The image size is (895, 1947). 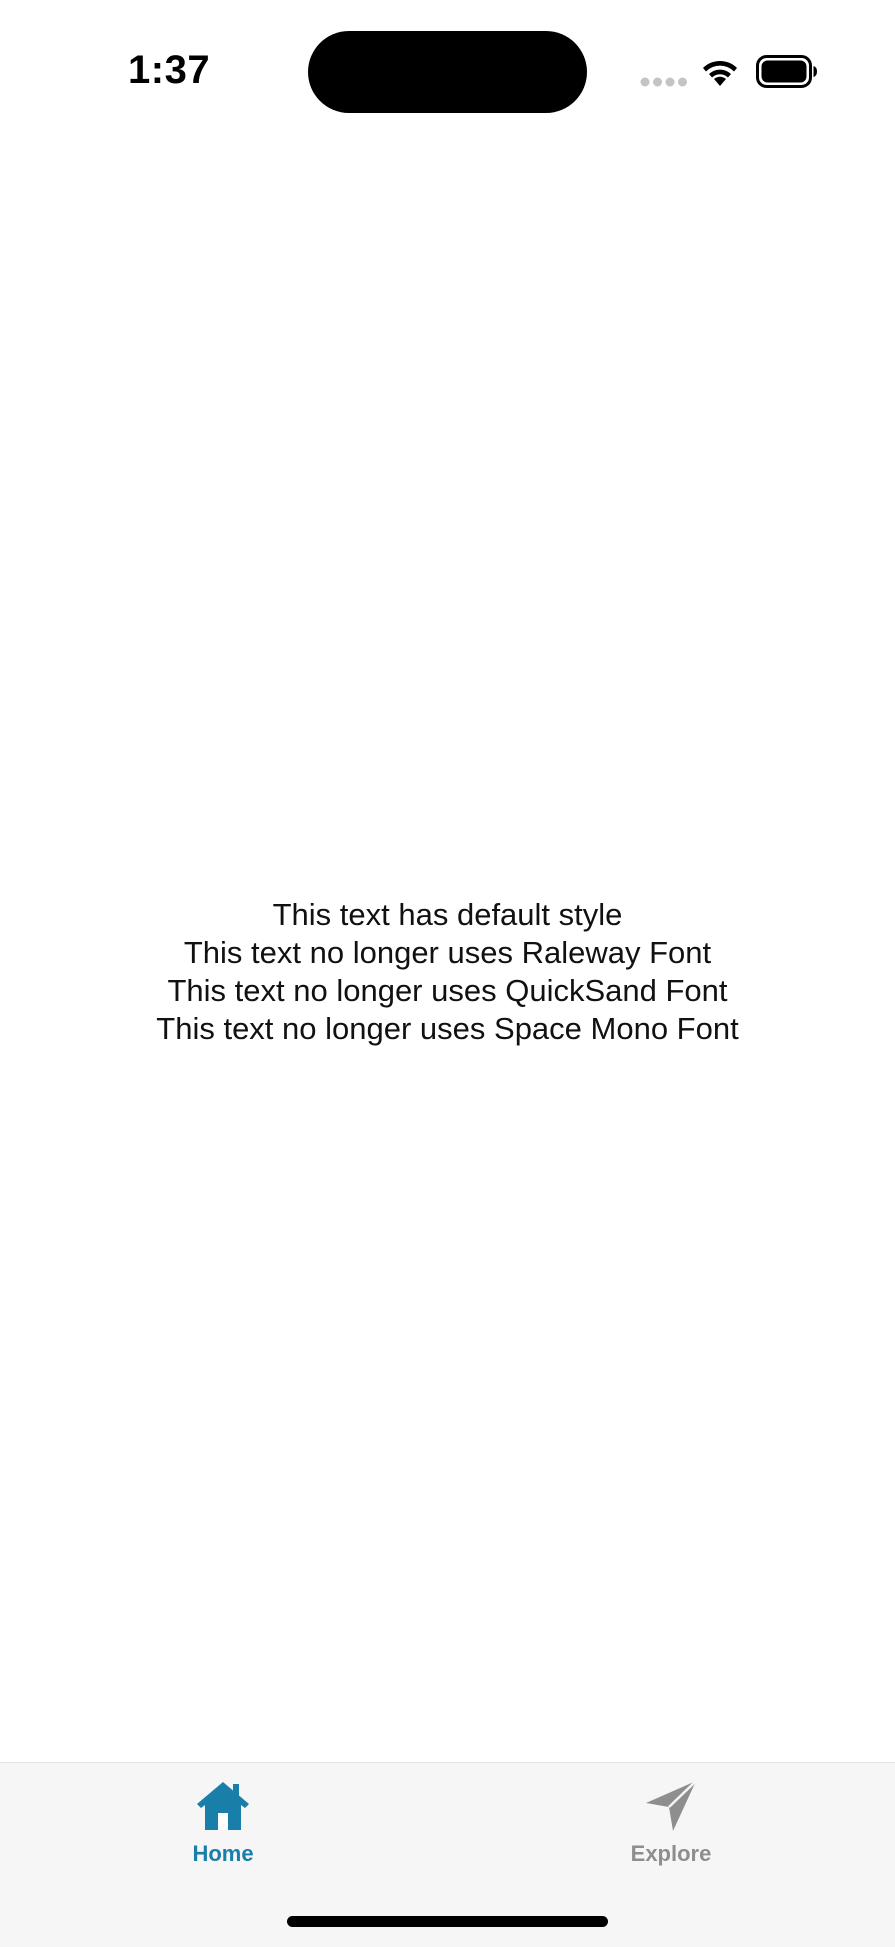 I want to click on status-bar: 1:37, so click(x=447, y=70).